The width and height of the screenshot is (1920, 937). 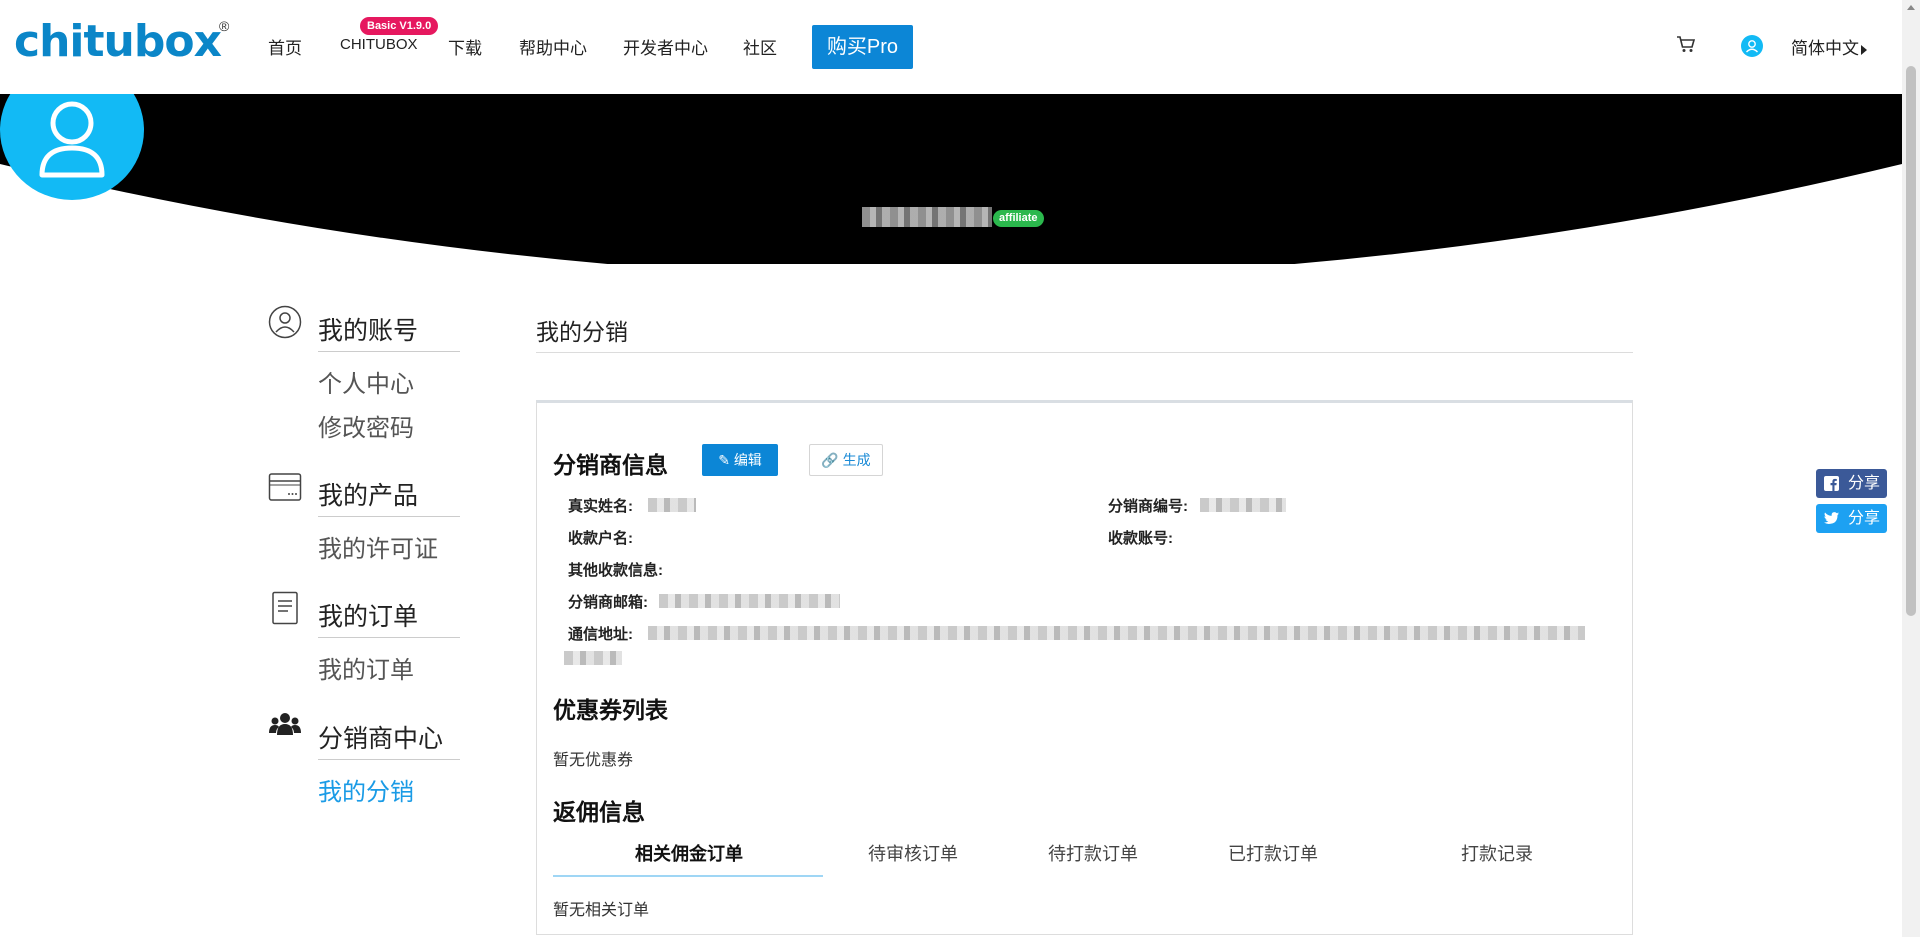 What do you see at coordinates (224, 26) in the screenshot?
I see `logo-registered: ®` at bounding box center [224, 26].